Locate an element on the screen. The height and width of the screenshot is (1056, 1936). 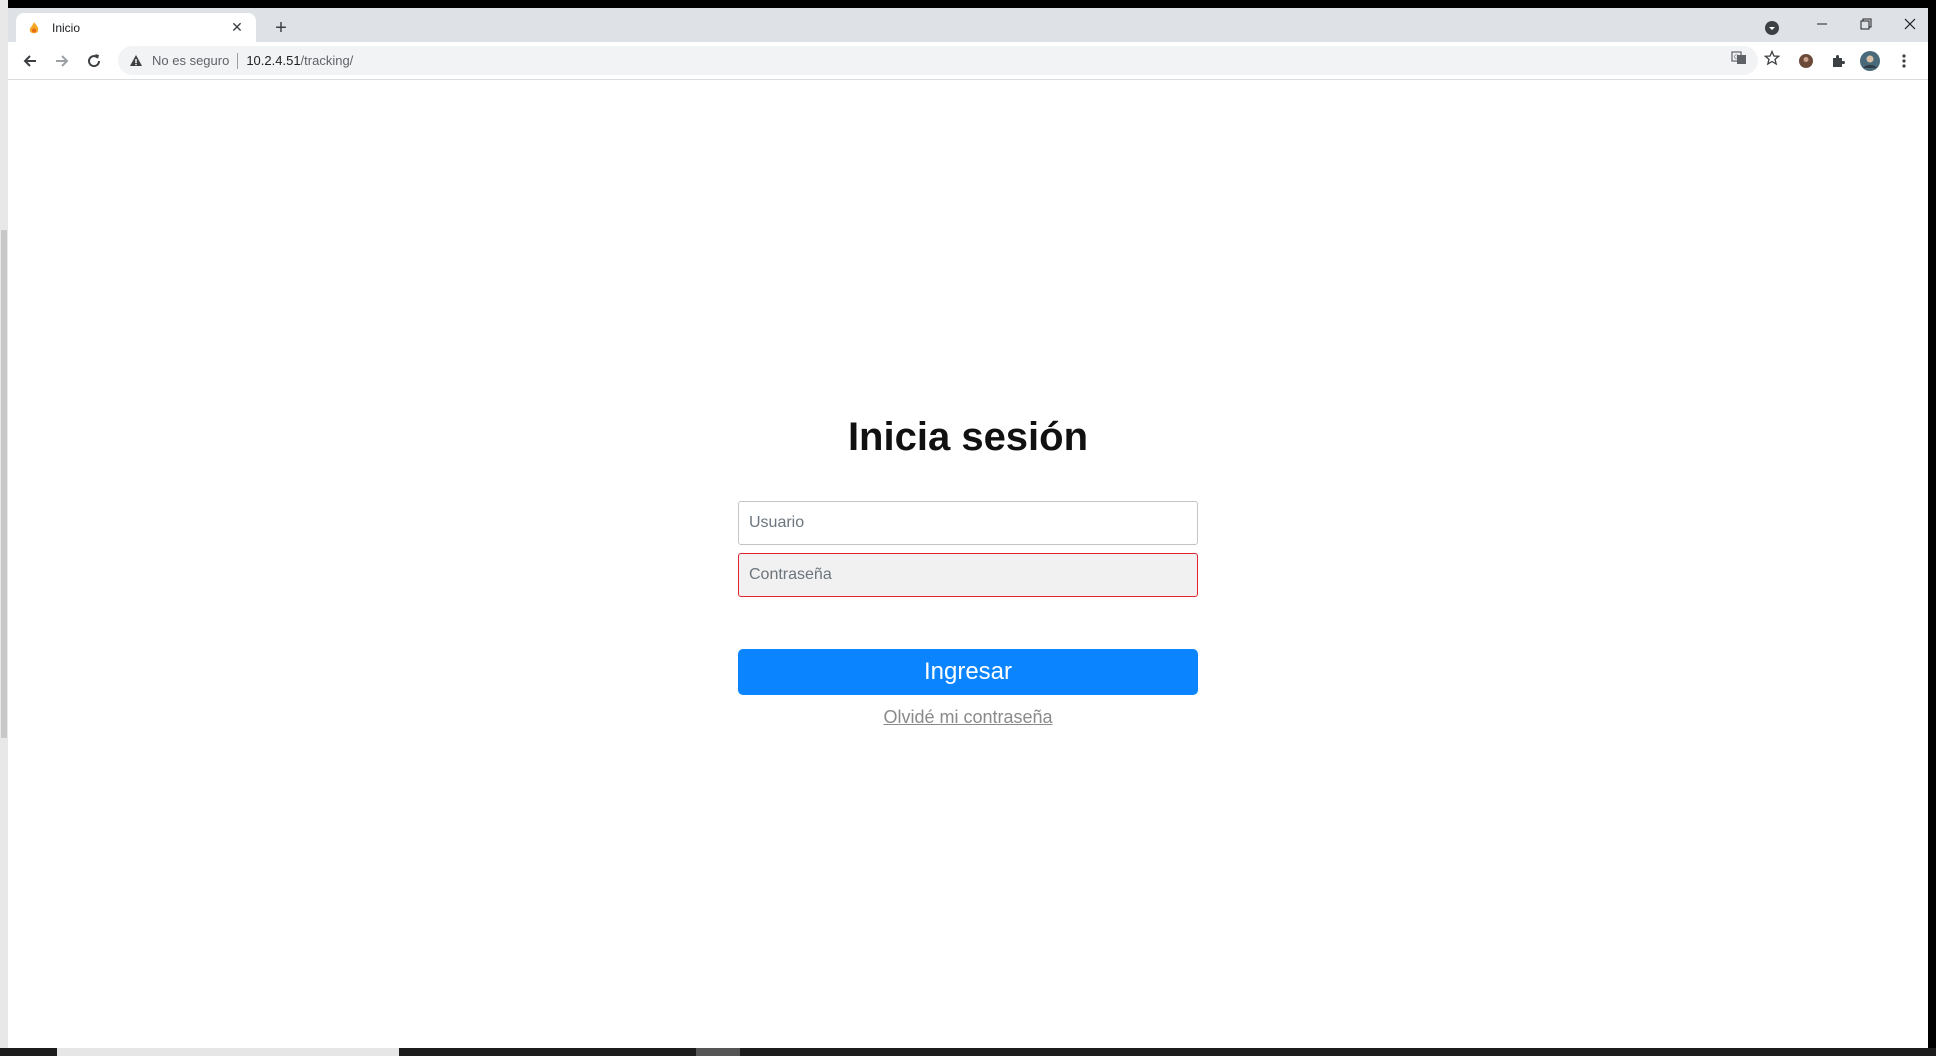
back-button is located at coordinates (30, 61).